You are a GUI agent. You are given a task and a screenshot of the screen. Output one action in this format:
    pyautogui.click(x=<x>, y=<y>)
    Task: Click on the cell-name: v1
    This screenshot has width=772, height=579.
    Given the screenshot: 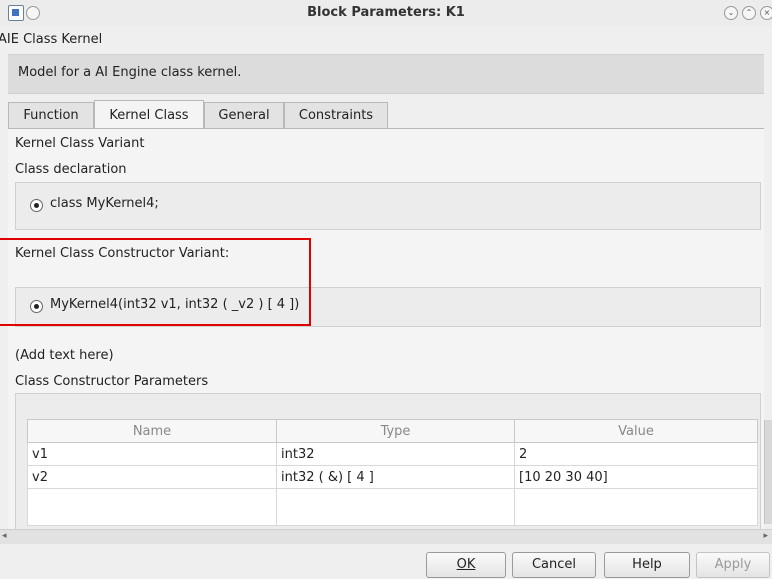 What is the action you would take?
    pyautogui.click(x=152, y=454)
    